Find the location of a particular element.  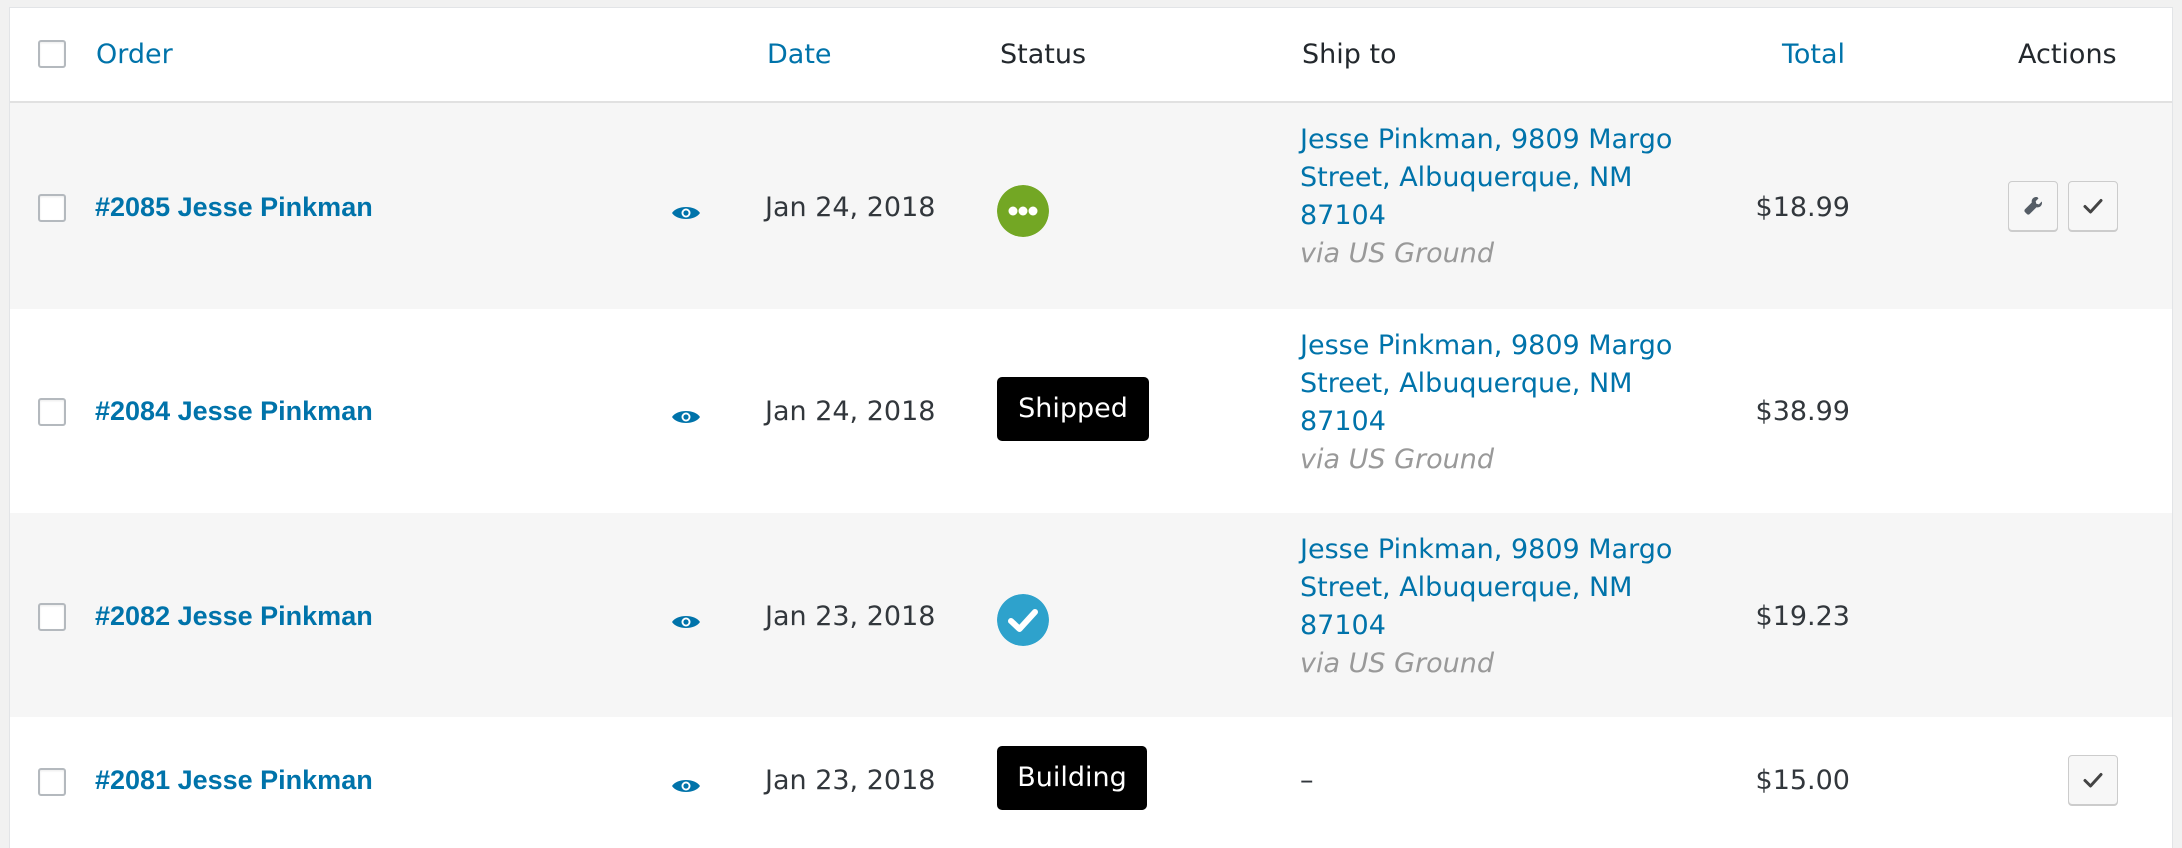

wrench-icon is located at coordinates (2033, 205).